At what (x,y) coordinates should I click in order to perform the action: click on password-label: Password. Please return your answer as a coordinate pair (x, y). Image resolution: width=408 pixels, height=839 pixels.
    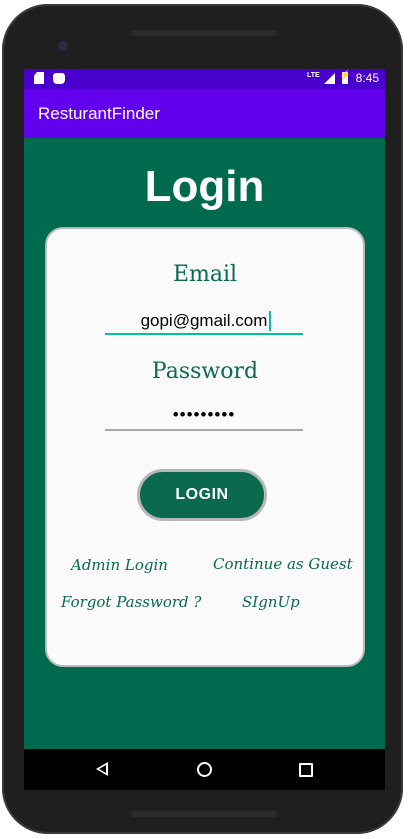
    Looking at the image, I should click on (205, 371).